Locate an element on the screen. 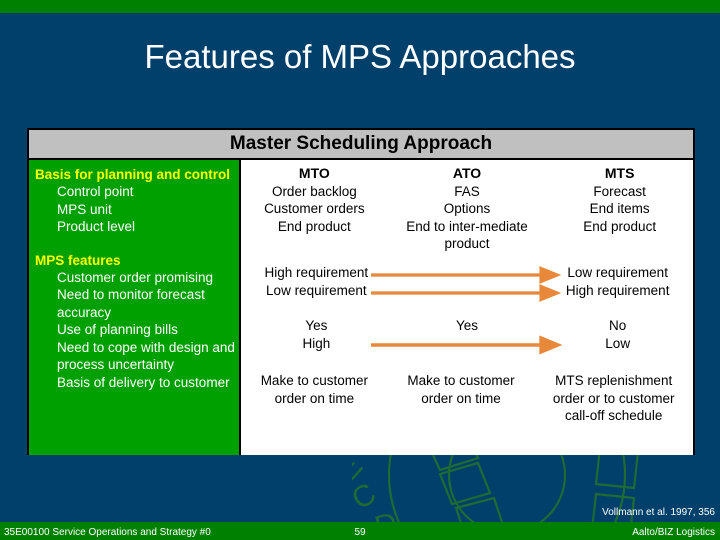 The width and height of the screenshot is (720, 540). mts-basis-line-1: Forecast is located at coordinates (619, 191).